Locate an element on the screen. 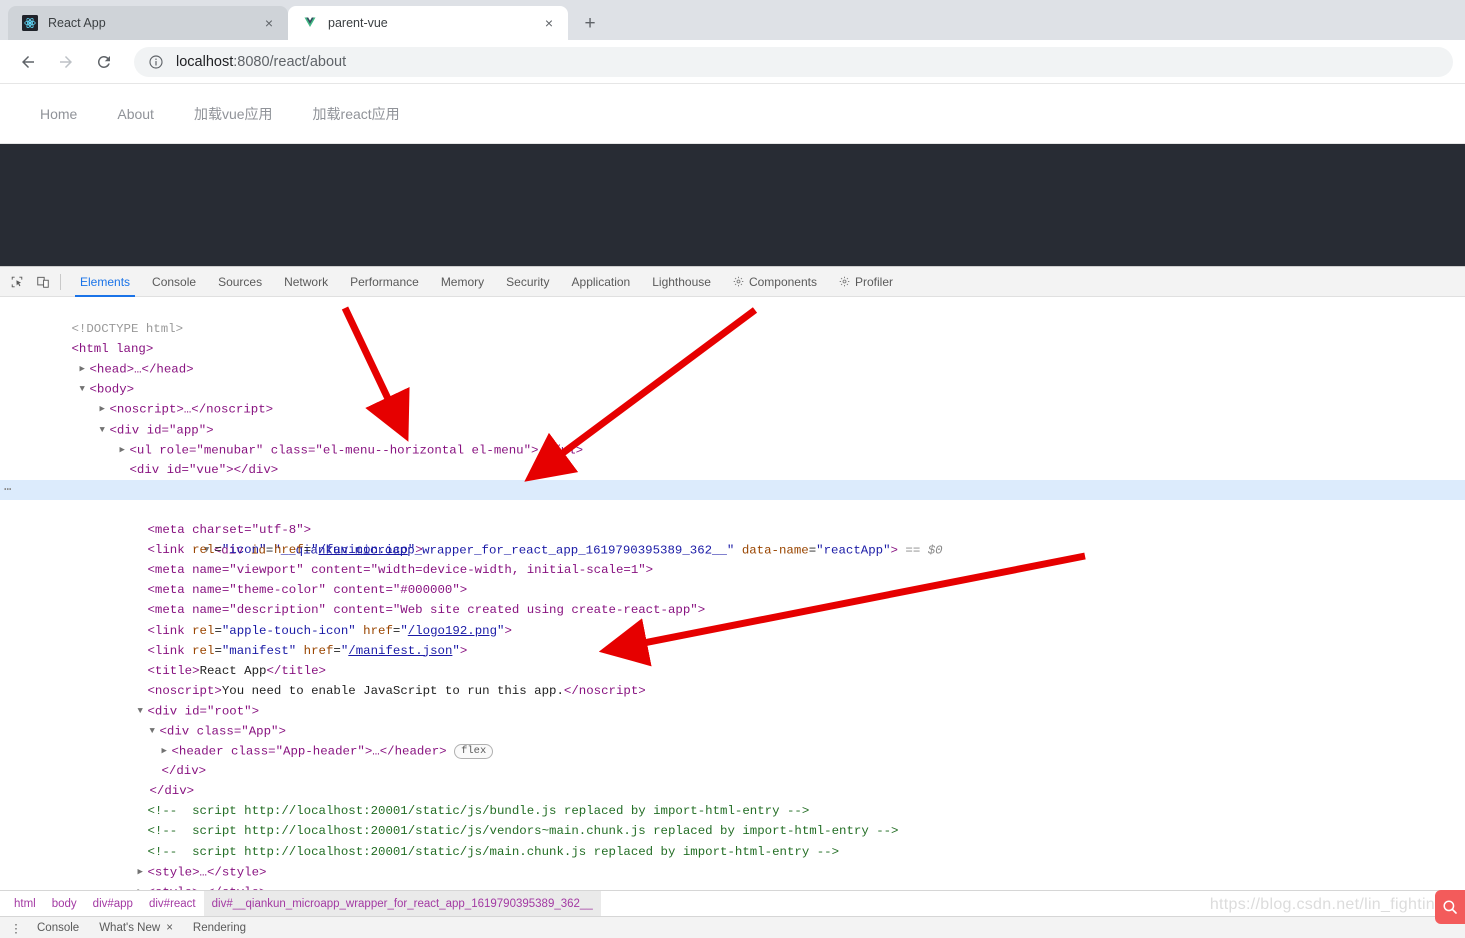 The height and width of the screenshot is (938, 1465). menu-item-home: Home is located at coordinates (58, 113).